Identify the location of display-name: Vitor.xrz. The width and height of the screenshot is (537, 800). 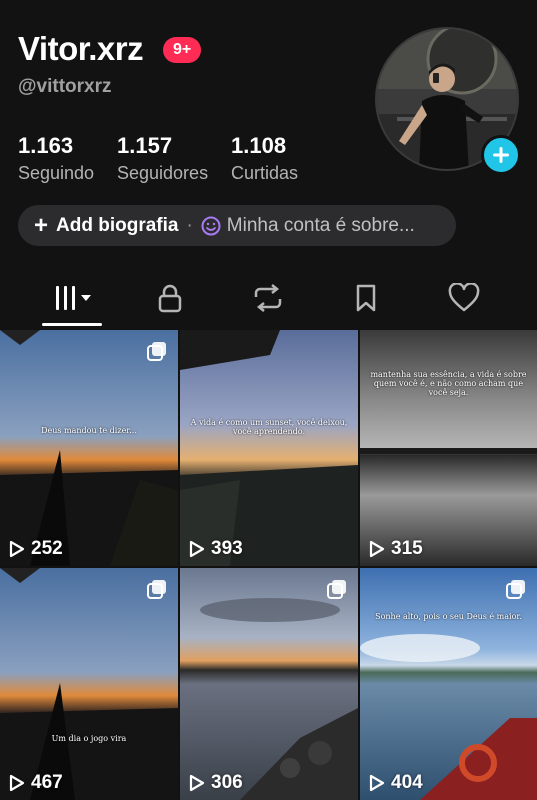
(81, 48).